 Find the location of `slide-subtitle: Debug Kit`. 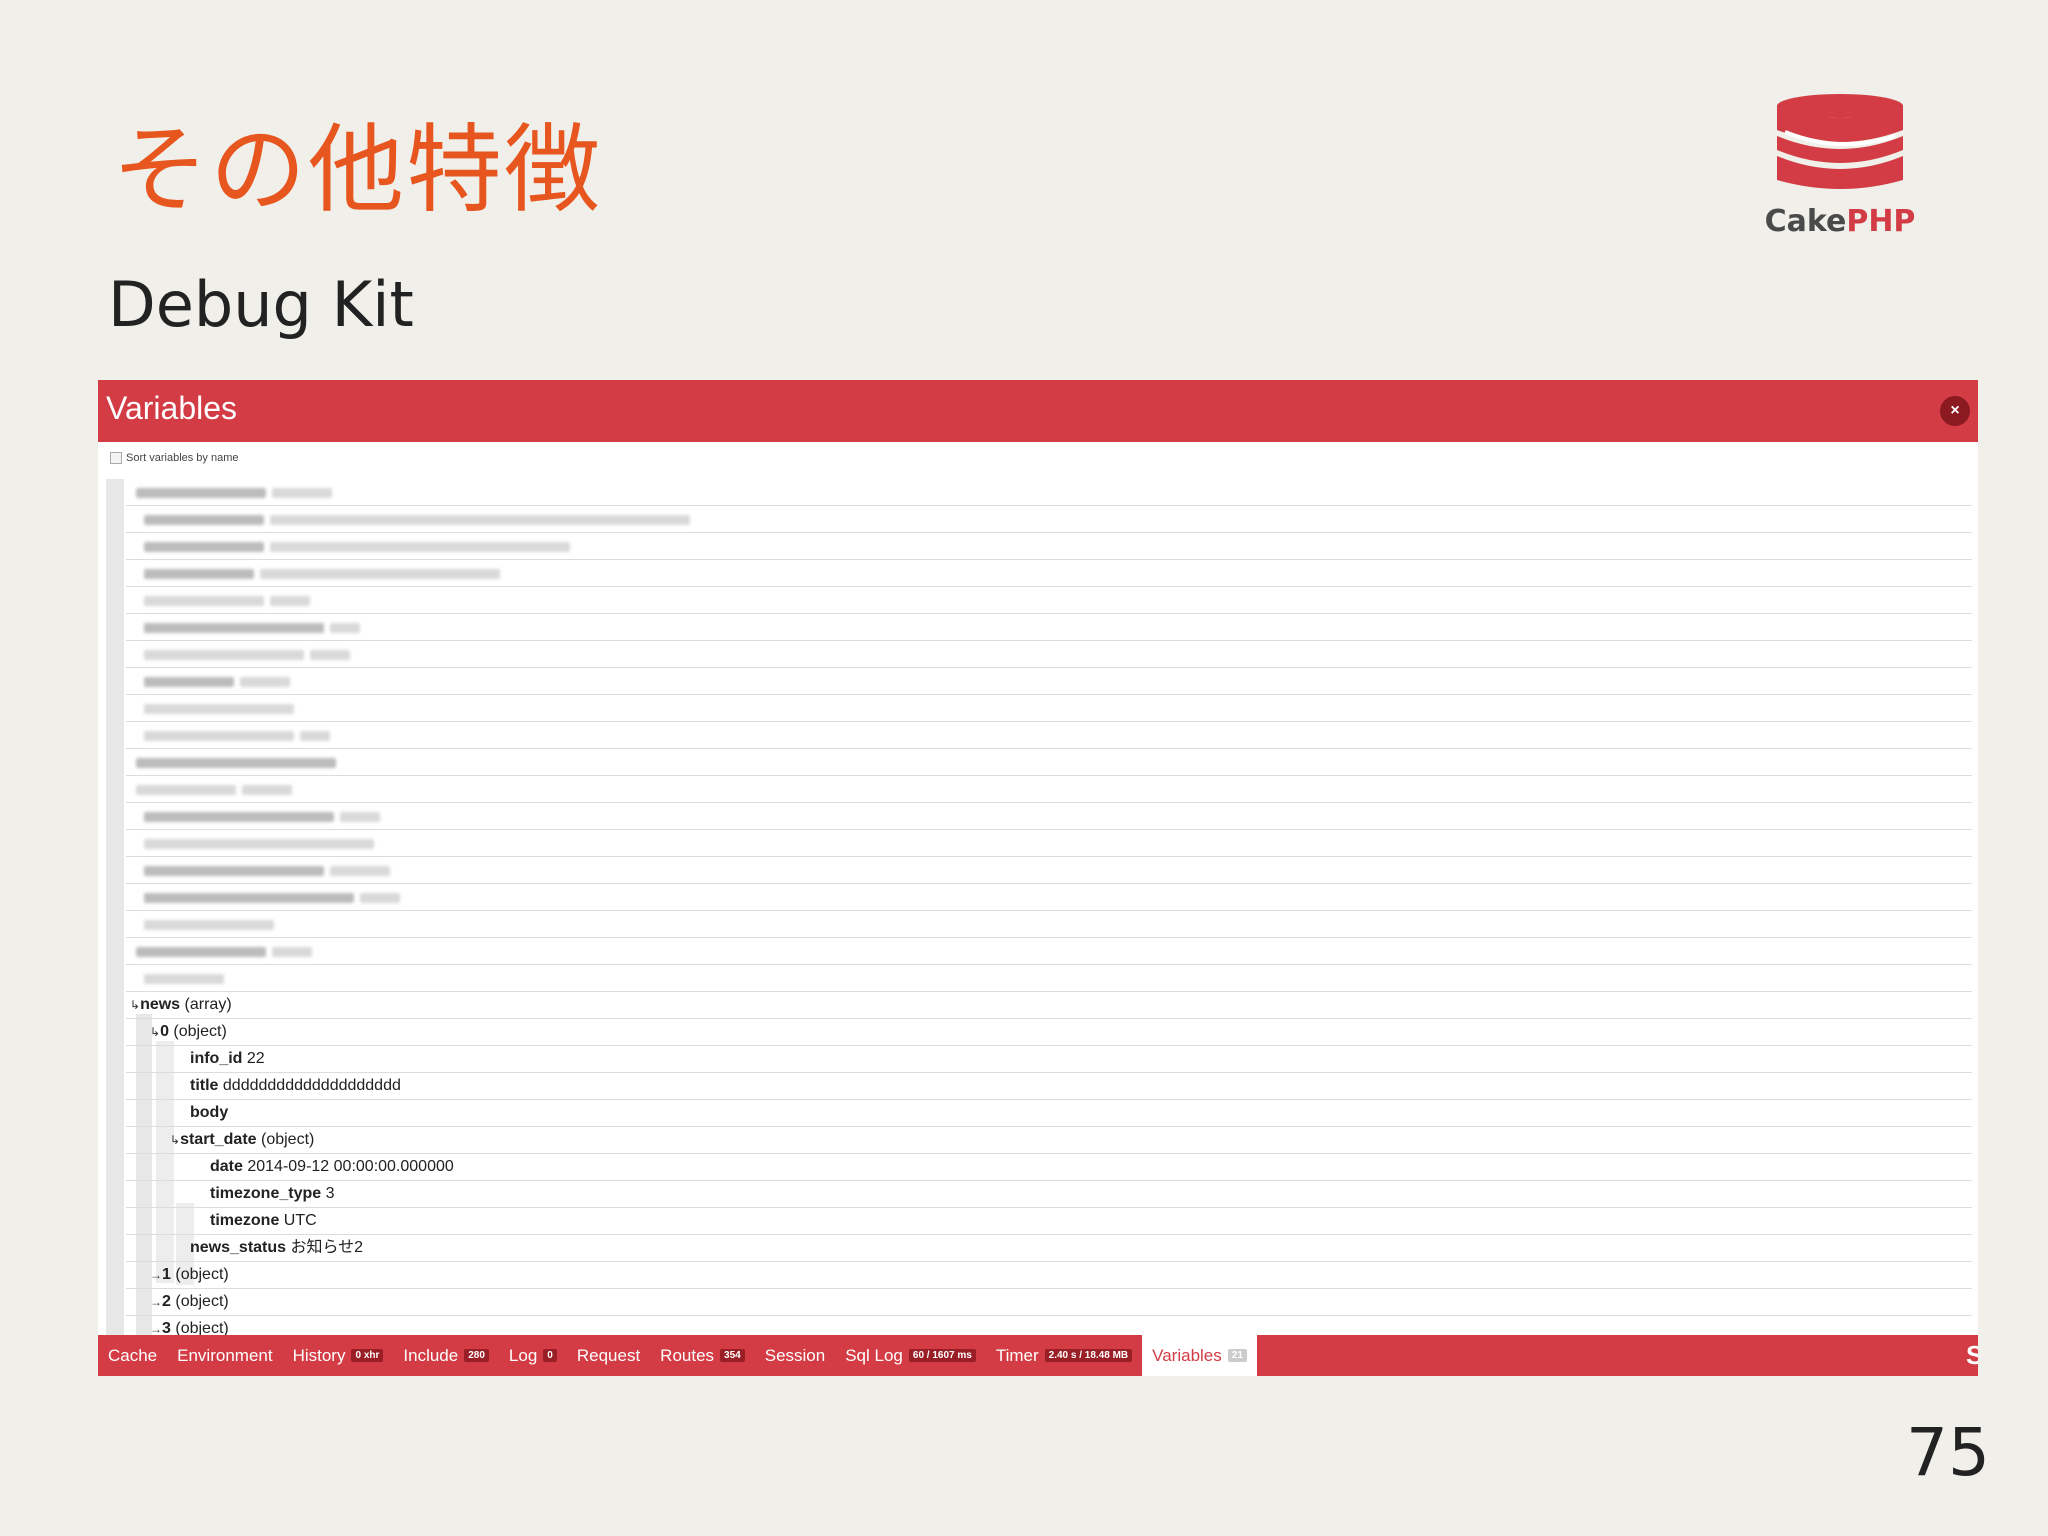

slide-subtitle: Debug Kit is located at coordinates (261, 304).